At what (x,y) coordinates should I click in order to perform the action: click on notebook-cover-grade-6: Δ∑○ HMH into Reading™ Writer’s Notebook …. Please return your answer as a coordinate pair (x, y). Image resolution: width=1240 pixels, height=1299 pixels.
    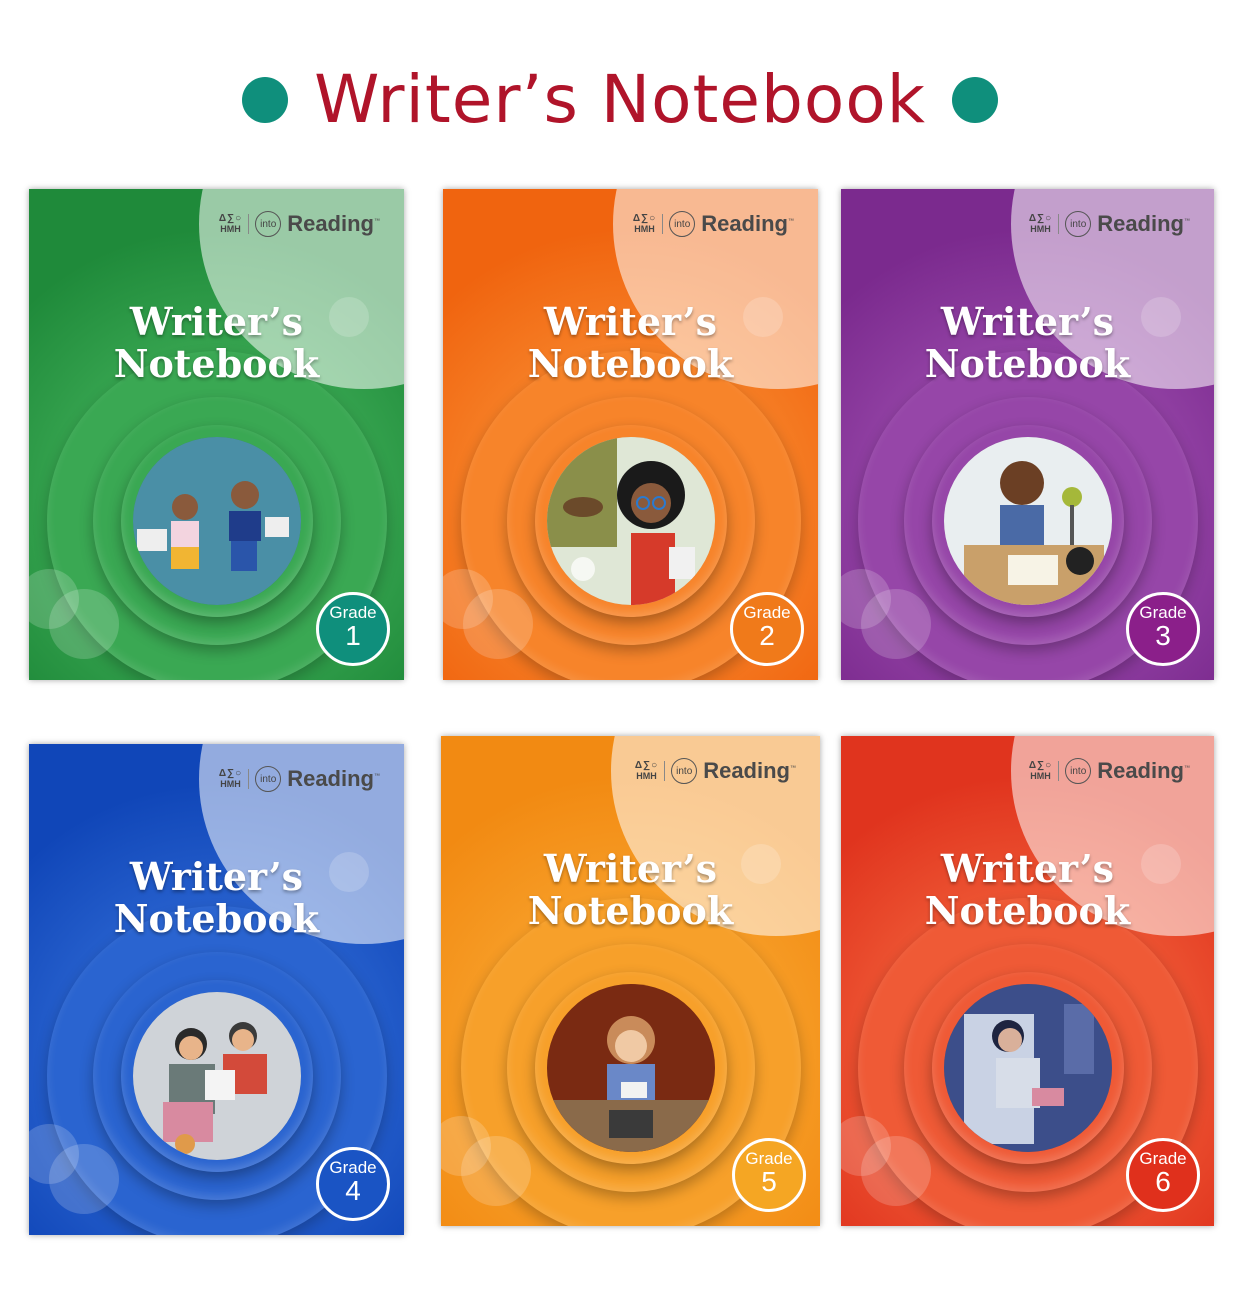
    Looking at the image, I should click on (1027, 981).